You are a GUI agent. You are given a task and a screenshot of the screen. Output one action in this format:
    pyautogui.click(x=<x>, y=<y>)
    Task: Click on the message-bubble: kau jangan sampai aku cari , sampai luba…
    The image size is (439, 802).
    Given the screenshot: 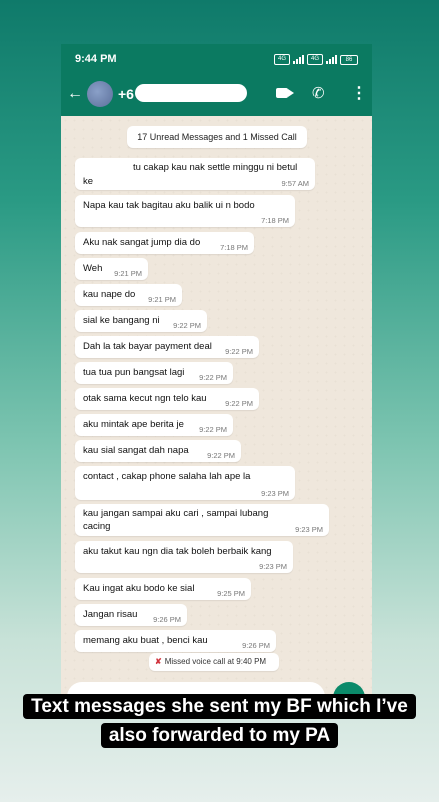 What is the action you would take?
    pyautogui.click(x=202, y=520)
    